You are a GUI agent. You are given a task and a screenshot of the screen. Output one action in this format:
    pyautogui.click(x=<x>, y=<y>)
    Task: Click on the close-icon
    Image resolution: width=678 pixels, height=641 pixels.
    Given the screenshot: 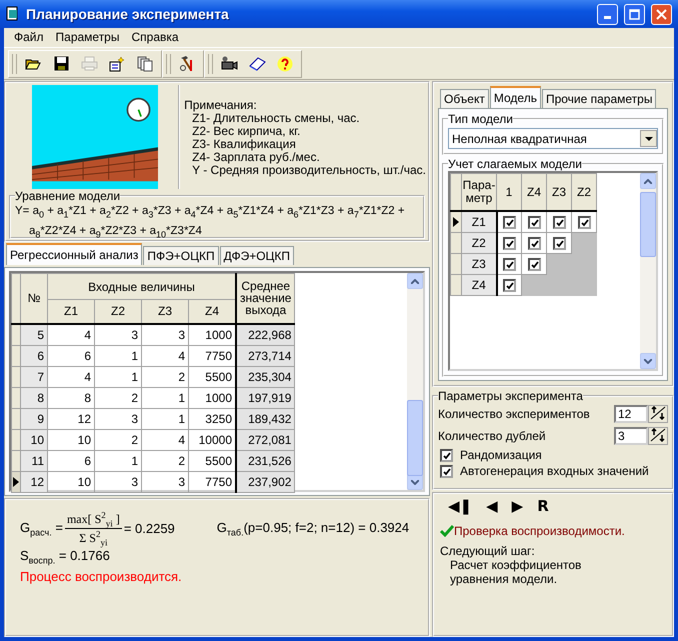 What is the action you would take?
    pyautogui.click(x=661, y=14)
    